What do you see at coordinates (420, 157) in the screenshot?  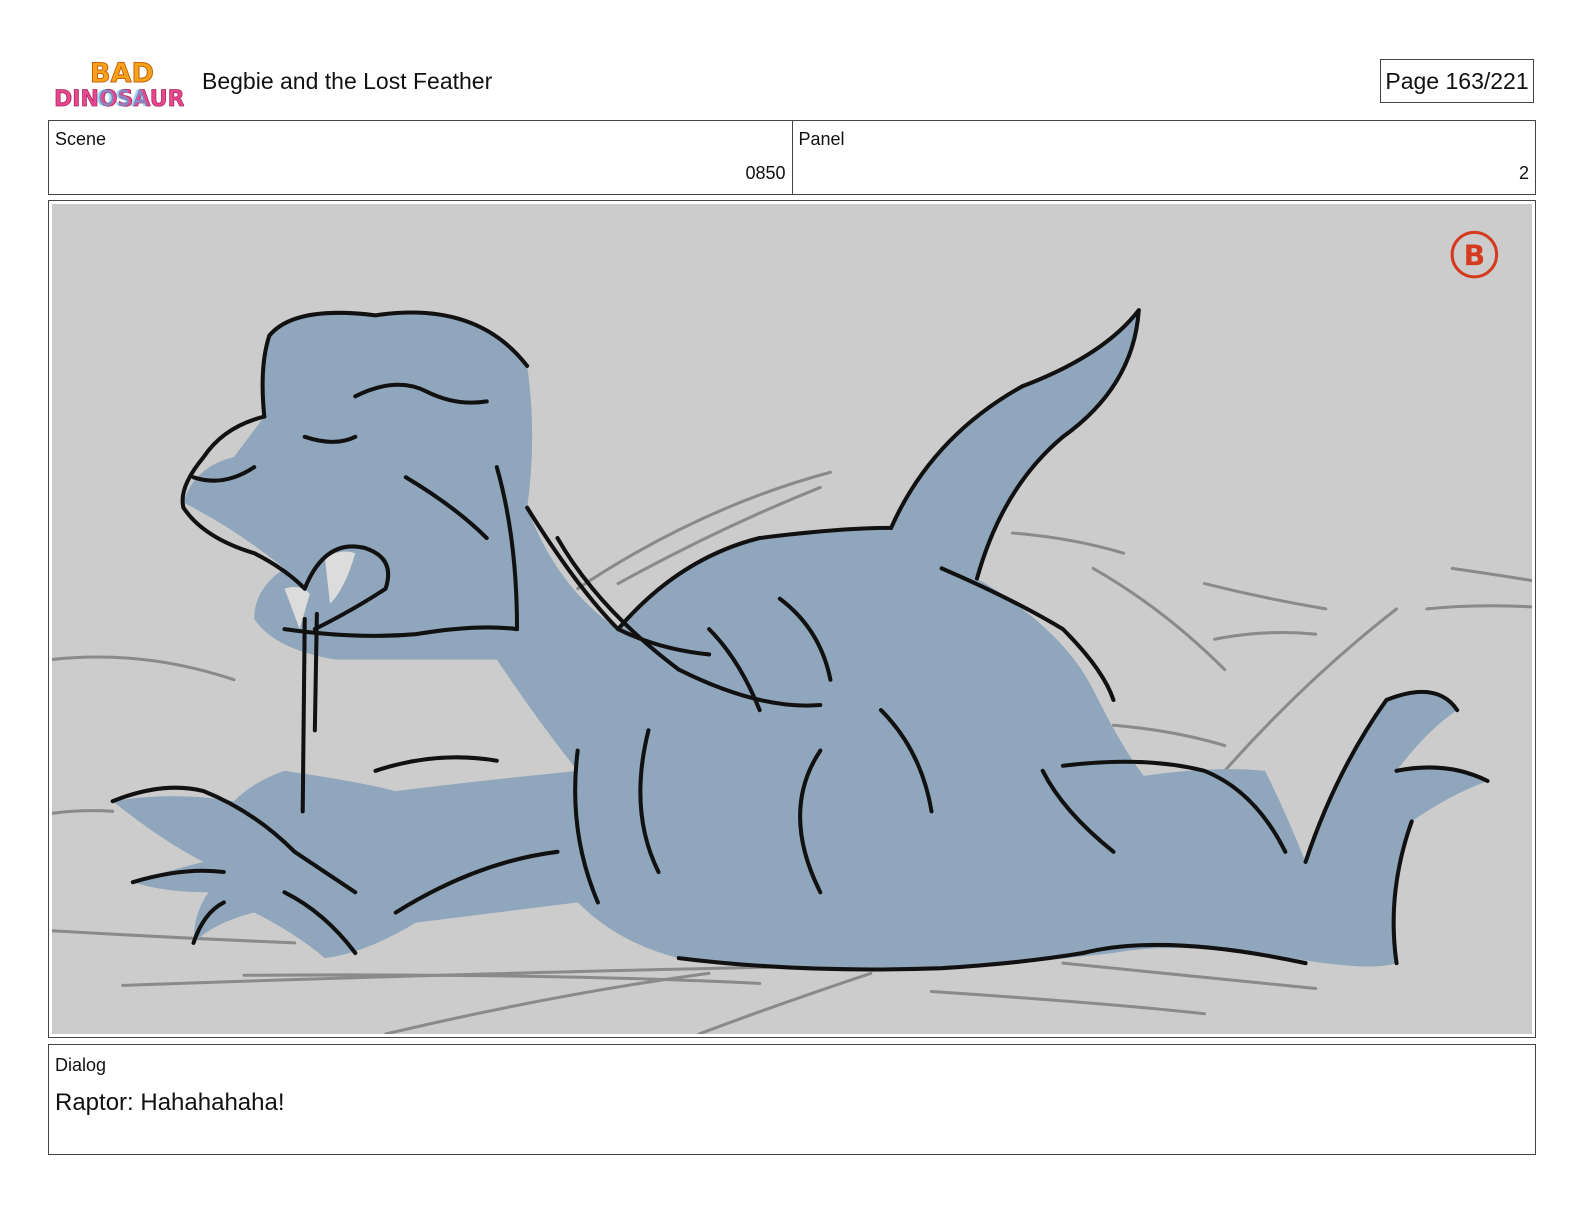 I see `scene-cell: Scene 0850` at bounding box center [420, 157].